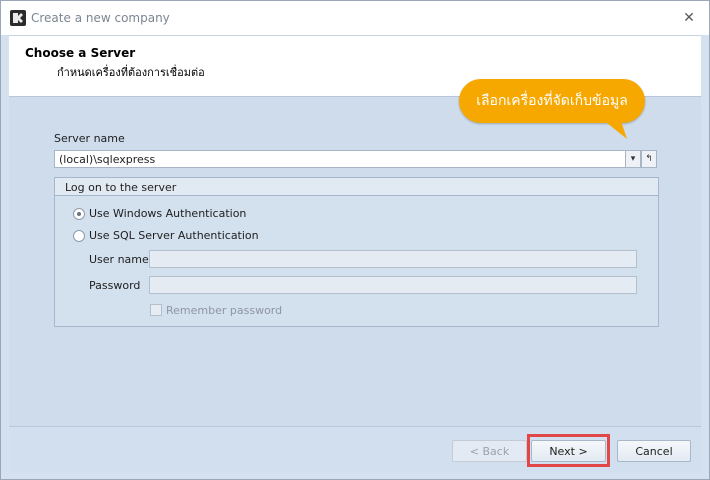  Describe the element at coordinates (654, 451) in the screenshot. I see `cancel-button: Cancel` at that location.